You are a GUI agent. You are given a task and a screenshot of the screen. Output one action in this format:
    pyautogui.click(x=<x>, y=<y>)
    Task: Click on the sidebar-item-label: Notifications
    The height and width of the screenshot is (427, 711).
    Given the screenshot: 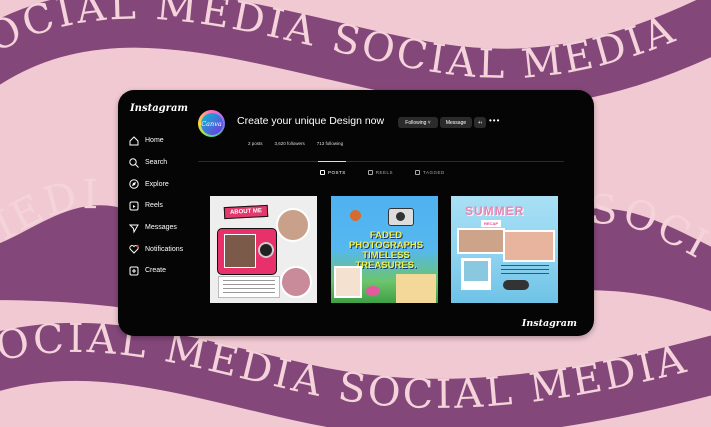 What is the action you would take?
    pyautogui.click(x=164, y=249)
    